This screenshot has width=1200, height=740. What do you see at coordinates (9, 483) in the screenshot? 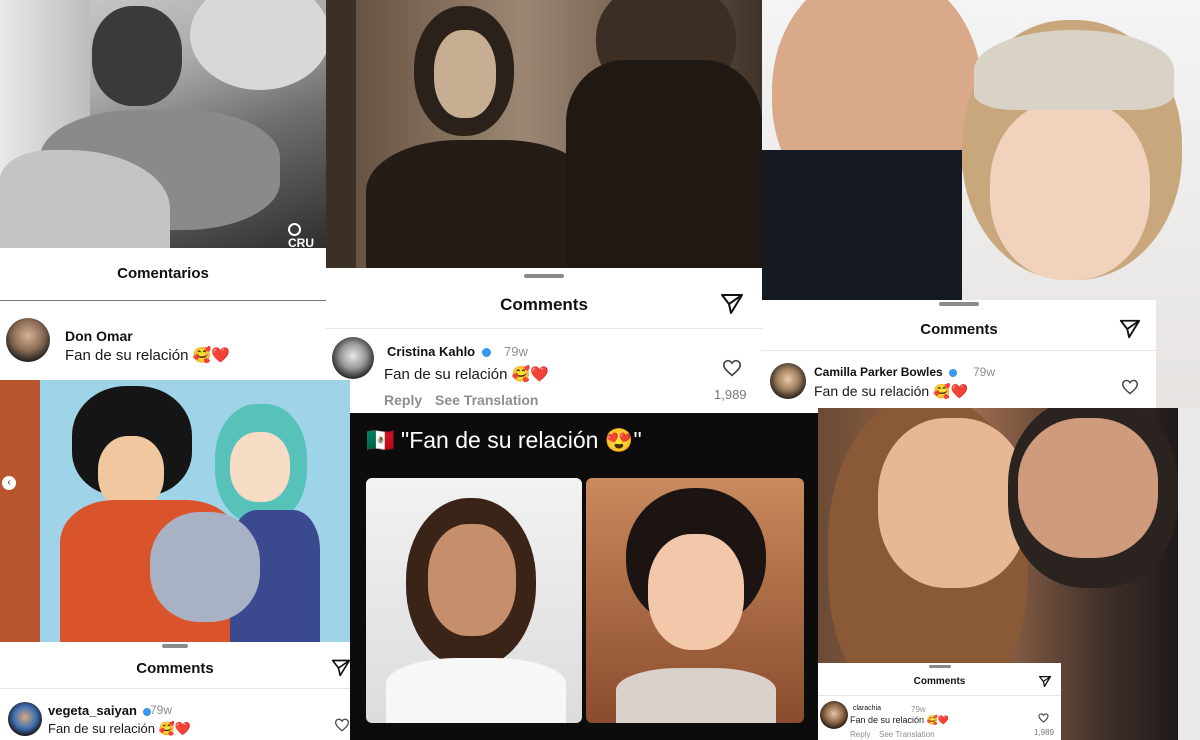
I see `carousel-prev-icon: ‹` at bounding box center [9, 483].